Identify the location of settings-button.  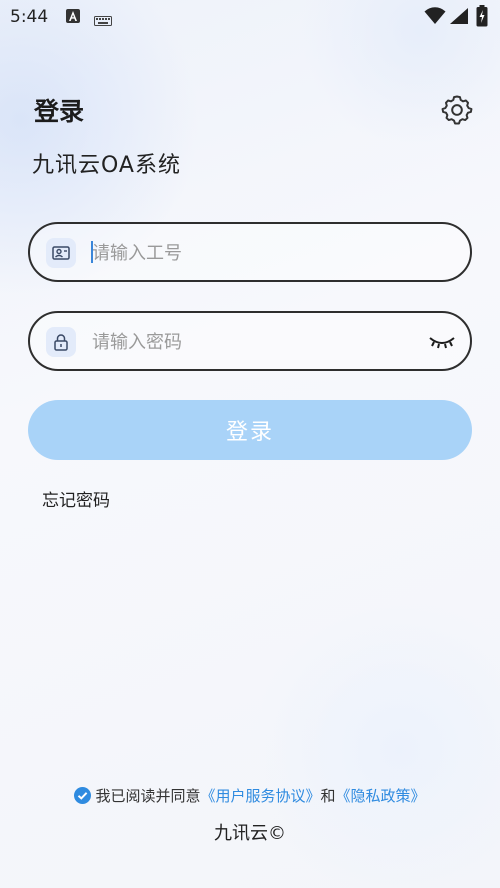
(457, 109).